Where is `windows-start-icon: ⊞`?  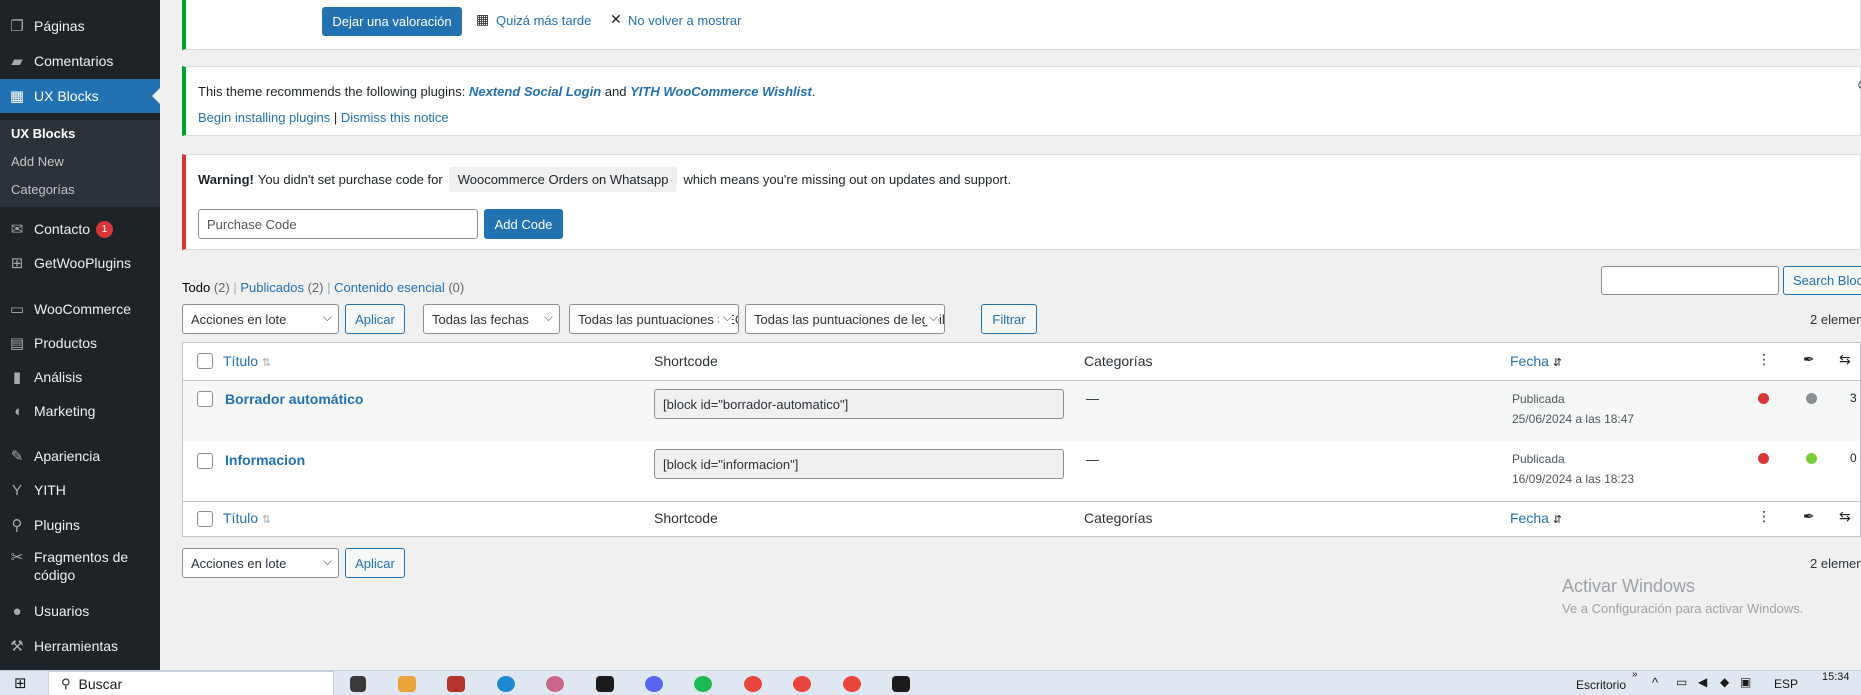 windows-start-icon: ⊞ is located at coordinates (20, 683).